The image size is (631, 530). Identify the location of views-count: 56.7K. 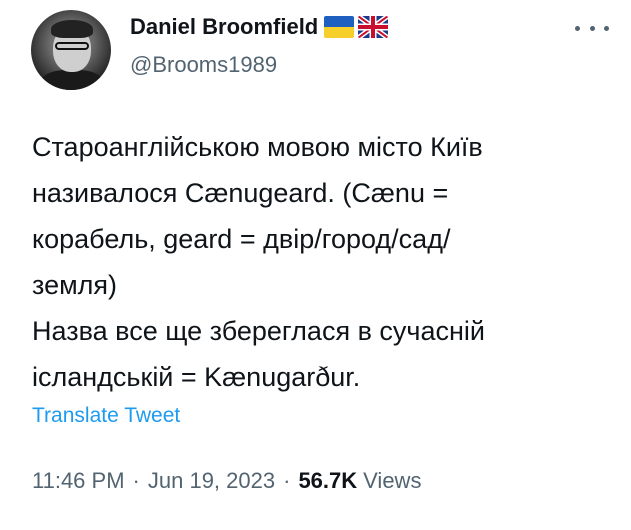
(327, 481).